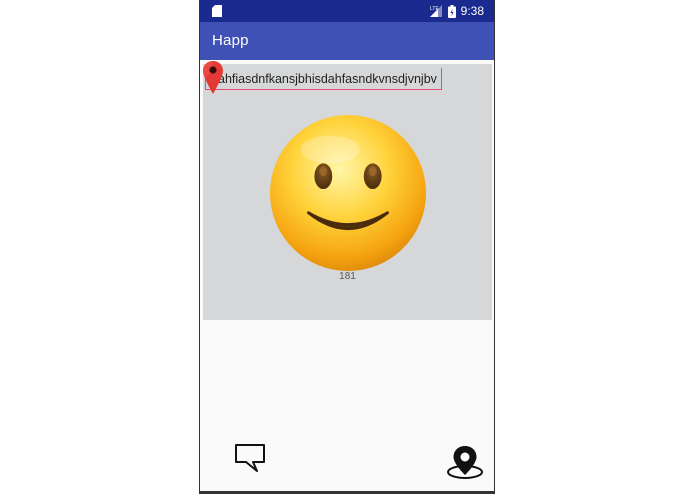 The width and height of the screenshot is (695, 494). Describe the element at coordinates (217, 11) in the screenshot. I see `sd-card-icon` at that location.